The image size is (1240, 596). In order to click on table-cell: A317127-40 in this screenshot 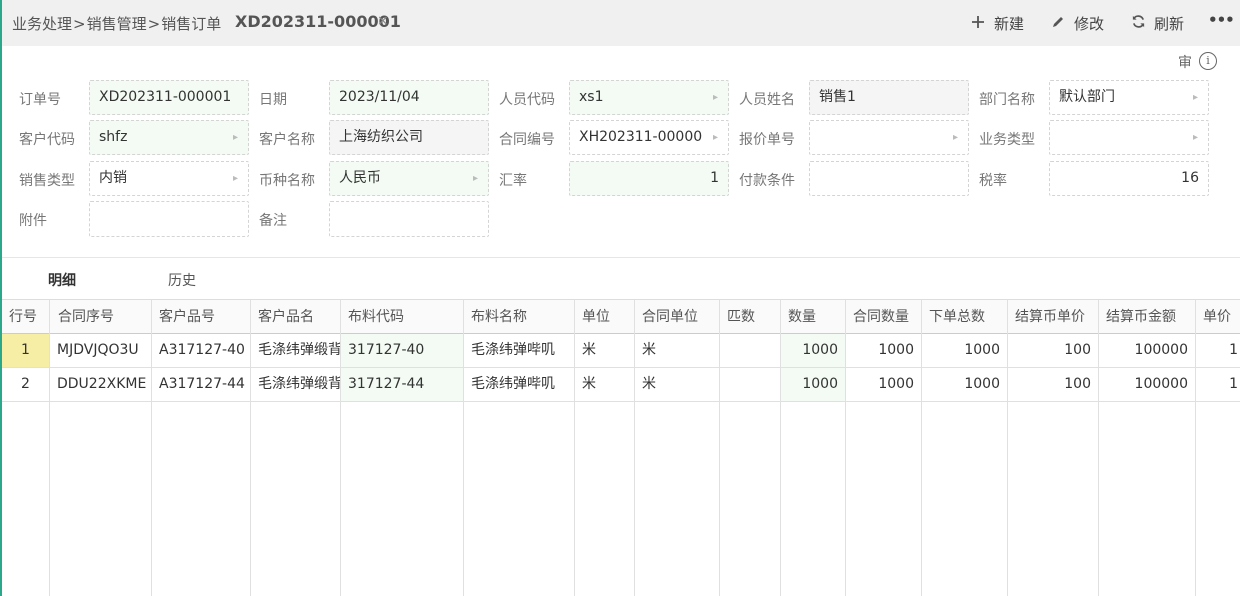, I will do `click(201, 350)`.